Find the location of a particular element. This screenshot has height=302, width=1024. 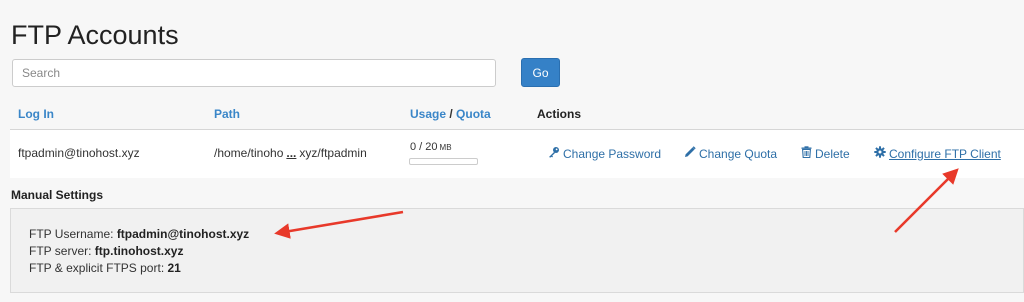

change-password-label: Change Password is located at coordinates (612, 153).